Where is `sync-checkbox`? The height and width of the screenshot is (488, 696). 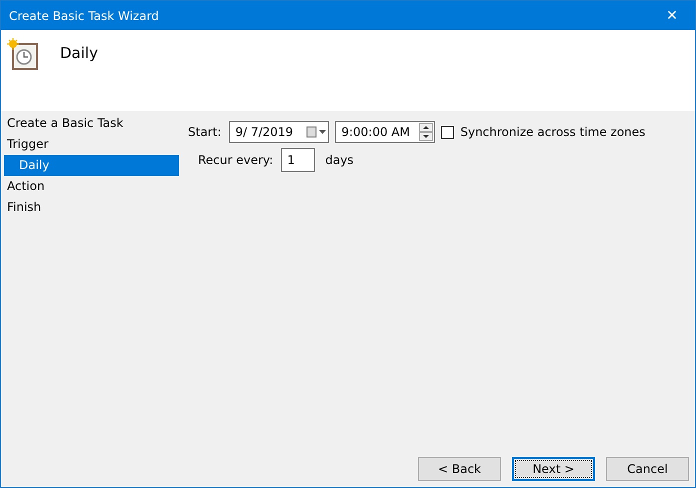
sync-checkbox is located at coordinates (447, 132).